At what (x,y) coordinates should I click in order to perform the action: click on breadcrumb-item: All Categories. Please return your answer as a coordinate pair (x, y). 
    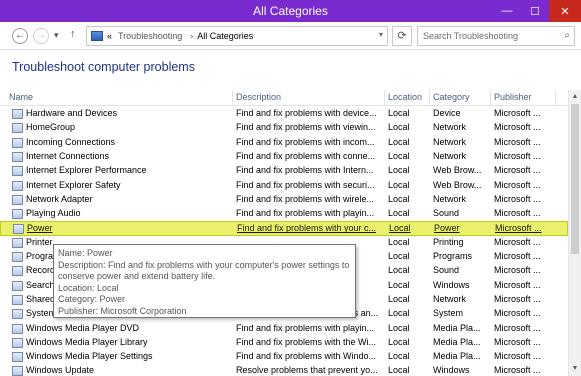
    Looking at the image, I should click on (225, 36).